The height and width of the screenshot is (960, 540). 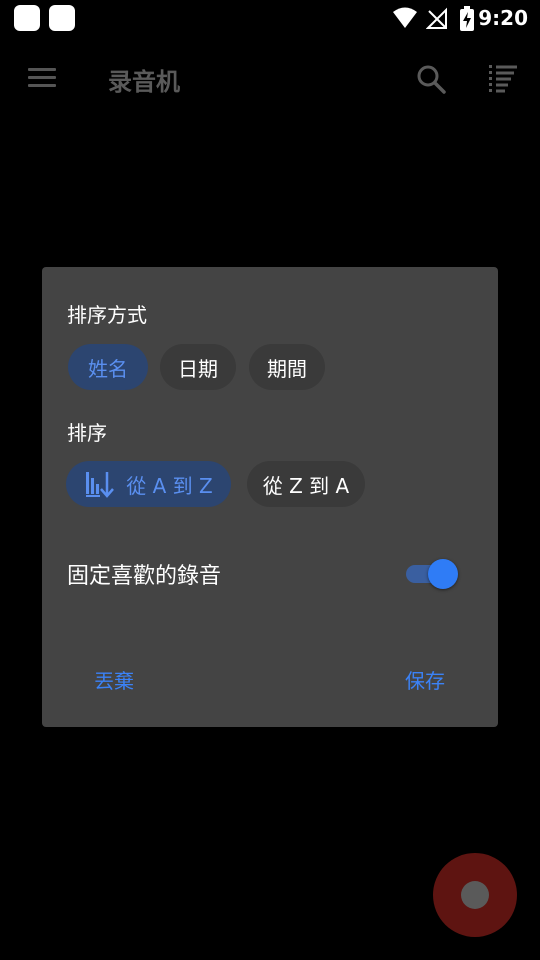 I want to click on chip-label: 從 Z 到 A, so click(x=306, y=485).